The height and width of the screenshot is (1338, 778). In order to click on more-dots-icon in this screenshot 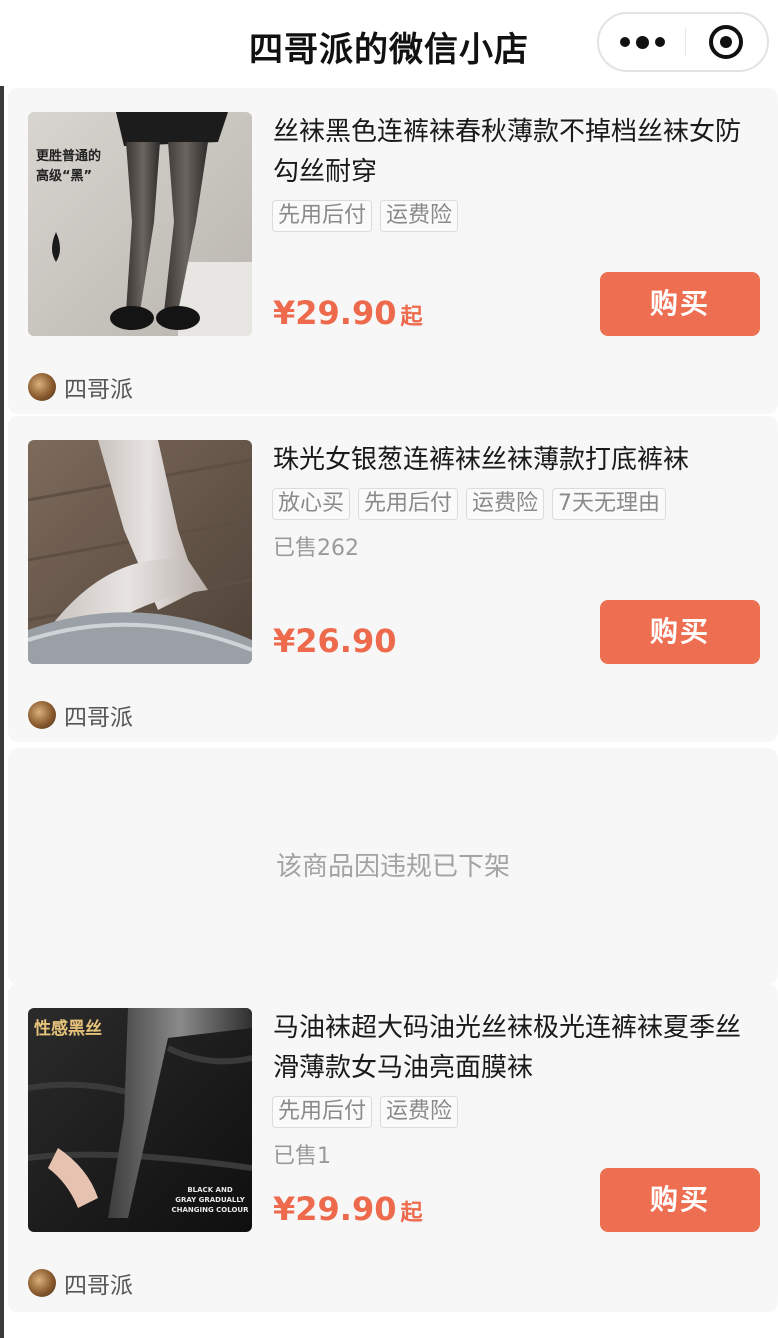, I will do `click(642, 42)`.